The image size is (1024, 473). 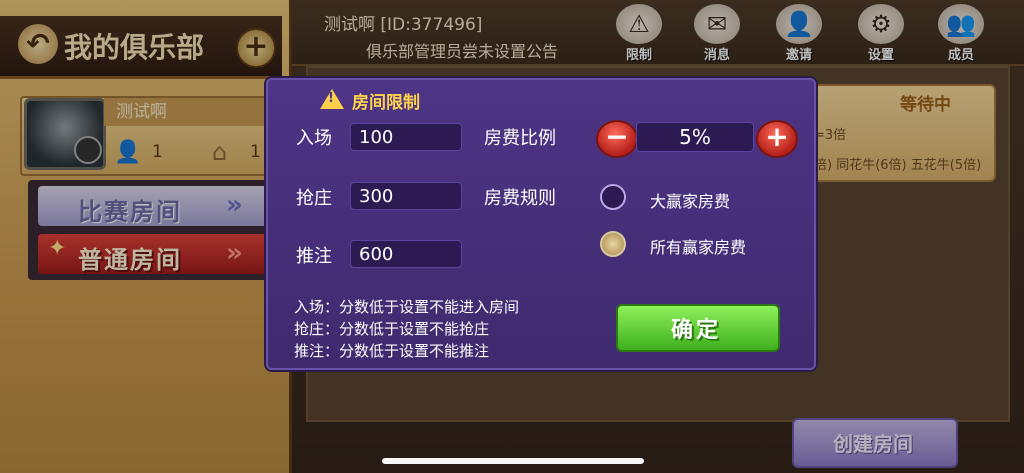 I want to click on confirm-label: 确定, so click(x=695, y=330).